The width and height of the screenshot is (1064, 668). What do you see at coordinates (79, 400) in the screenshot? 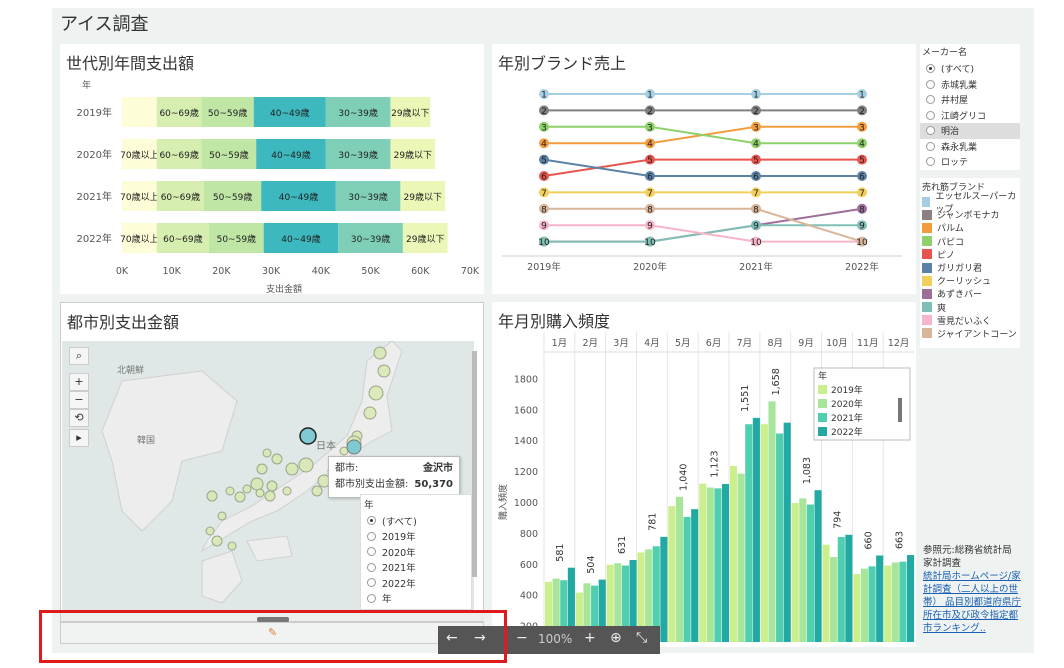
I see `map-zoom-out-button: −` at bounding box center [79, 400].